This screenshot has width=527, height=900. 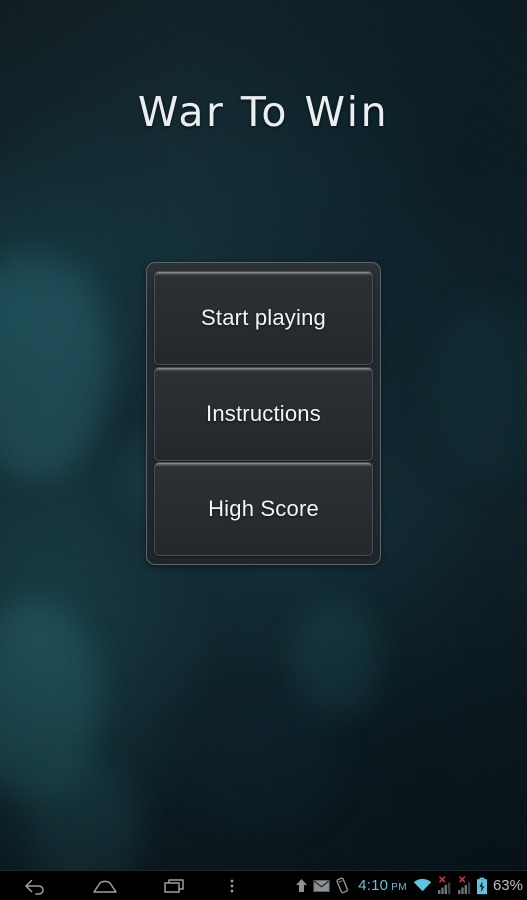 I want to click on high-score-button: High Score, so click(x=263, y=509).